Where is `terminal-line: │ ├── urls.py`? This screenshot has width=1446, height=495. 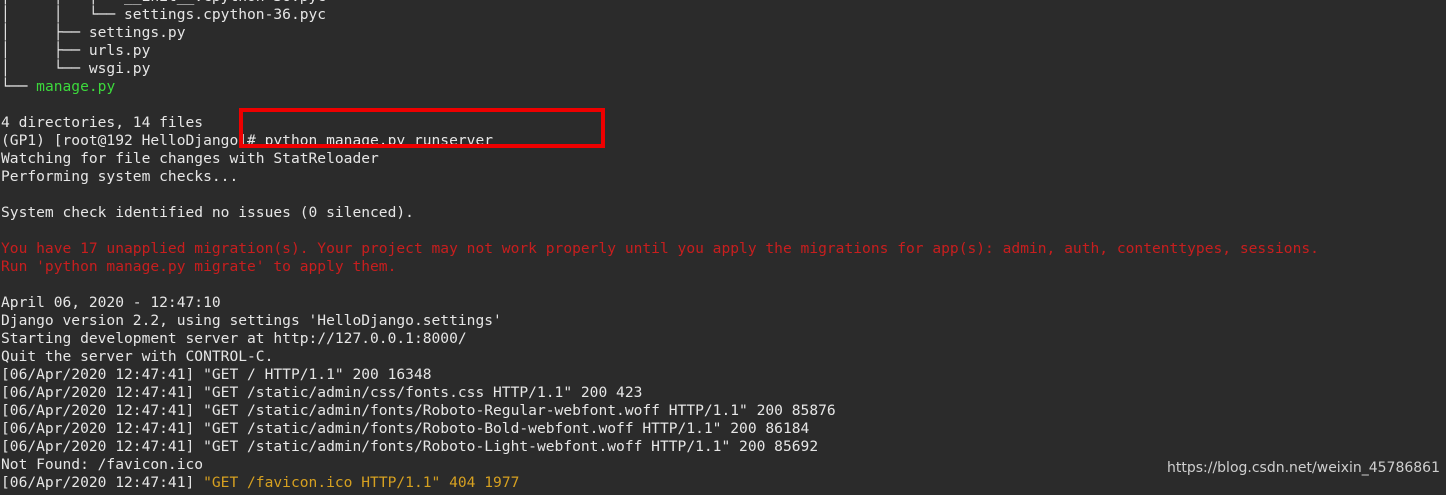
terminal-line: │ ├── urls.py is located at coordinates (660, 51).